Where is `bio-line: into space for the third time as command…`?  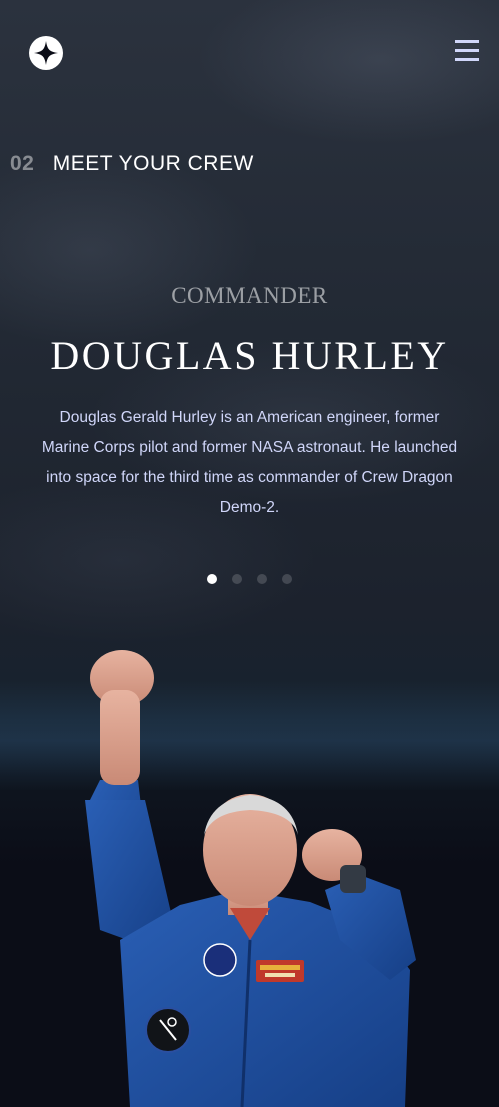 bio-line: into space for the third time as command… is located at coordinates (249, 477).